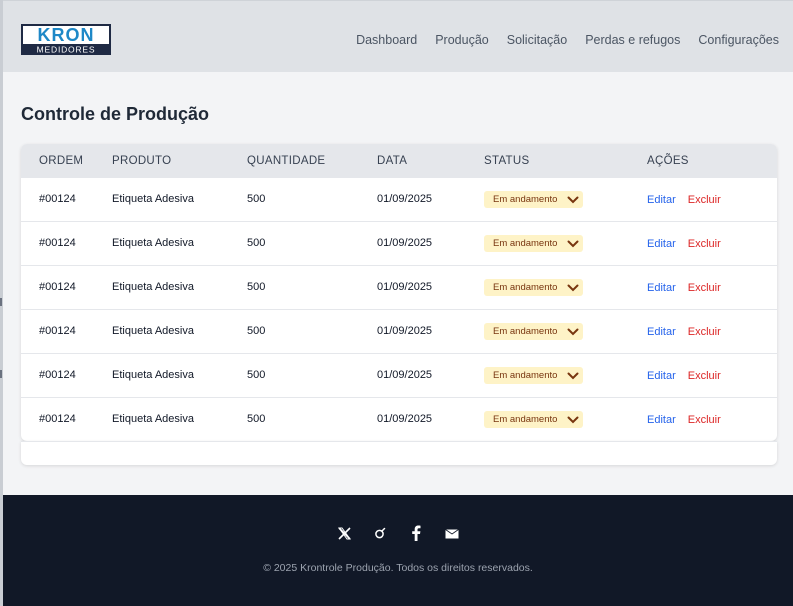 The width and height of the screenshot is (793, 606). Describe the element at coordinates (392, 161) in the screenshot. I see `header-data: DATA` at that location.